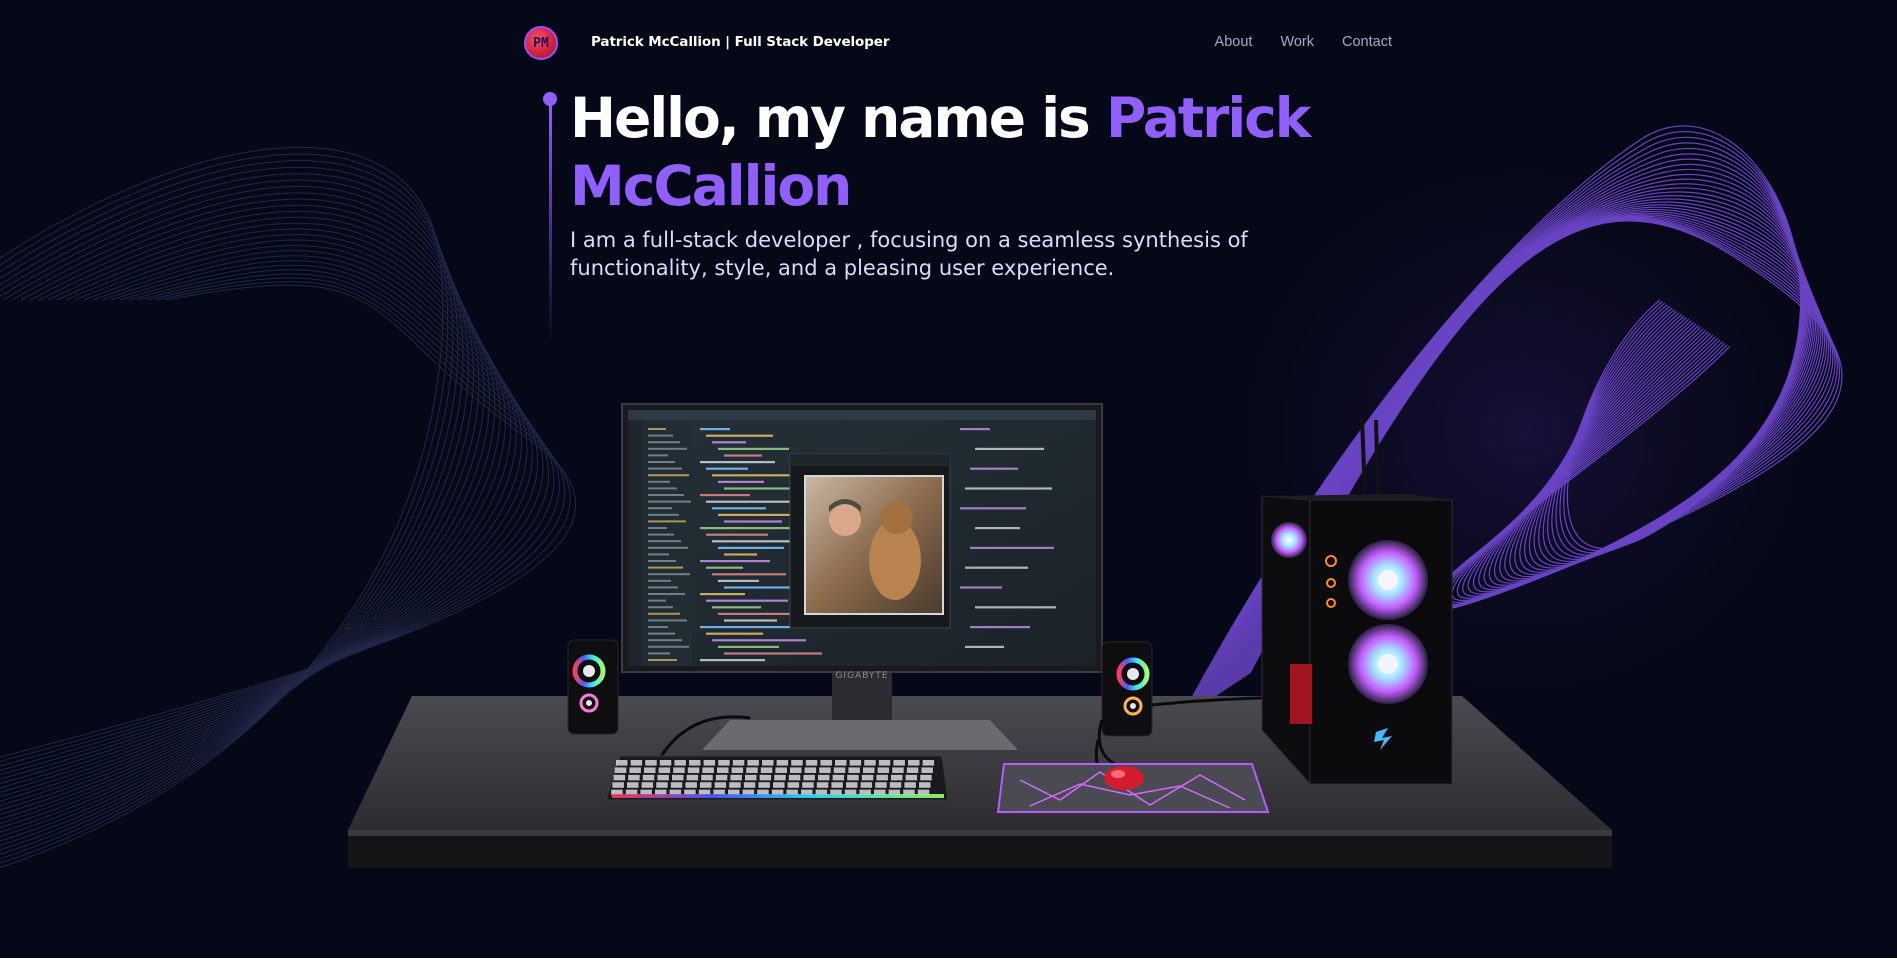  I want to click on hero-accent-line, so click(550, 237).